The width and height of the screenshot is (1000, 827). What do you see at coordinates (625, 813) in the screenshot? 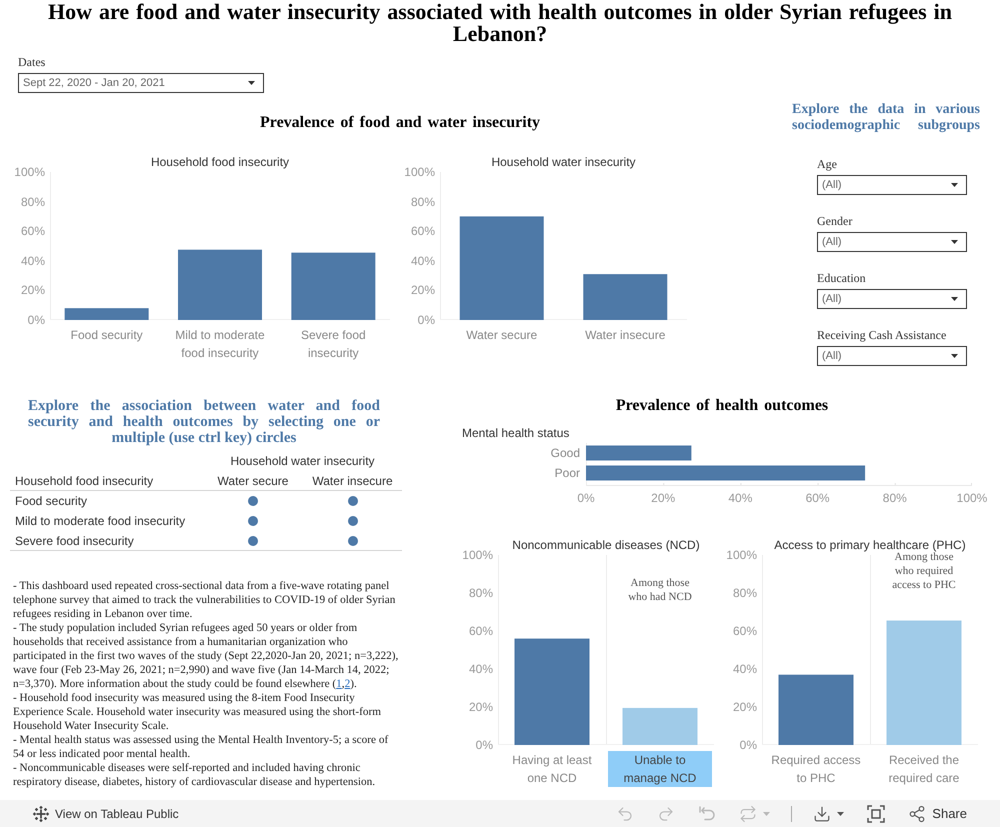
I see `undo-icon` at bounding box center [625, 813].